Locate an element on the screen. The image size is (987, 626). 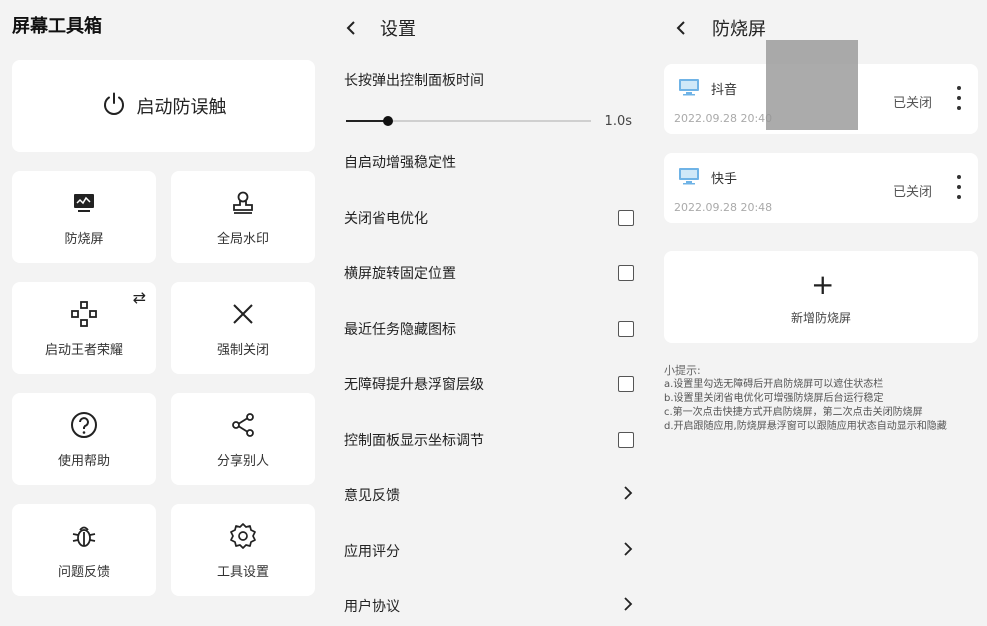
gamepad-icon is located at coordinates (84, 314).